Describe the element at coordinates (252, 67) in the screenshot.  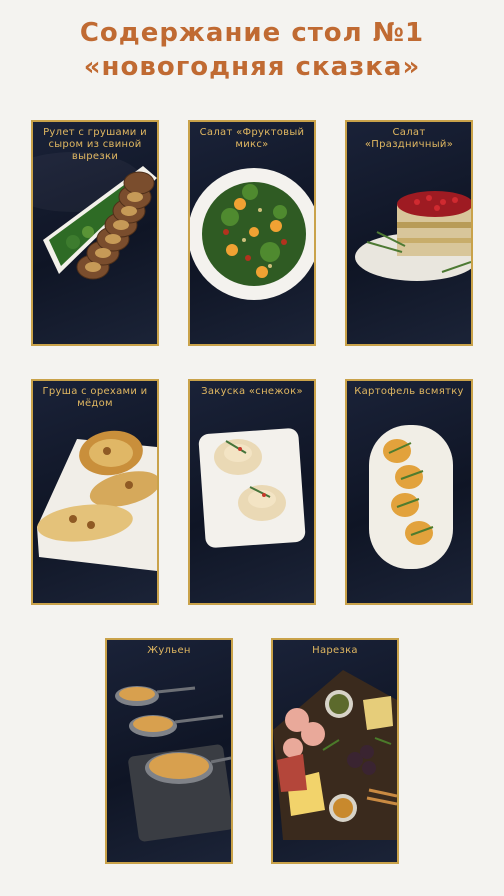
I see `title-line-2: «новогодняя сказка»` at that location.